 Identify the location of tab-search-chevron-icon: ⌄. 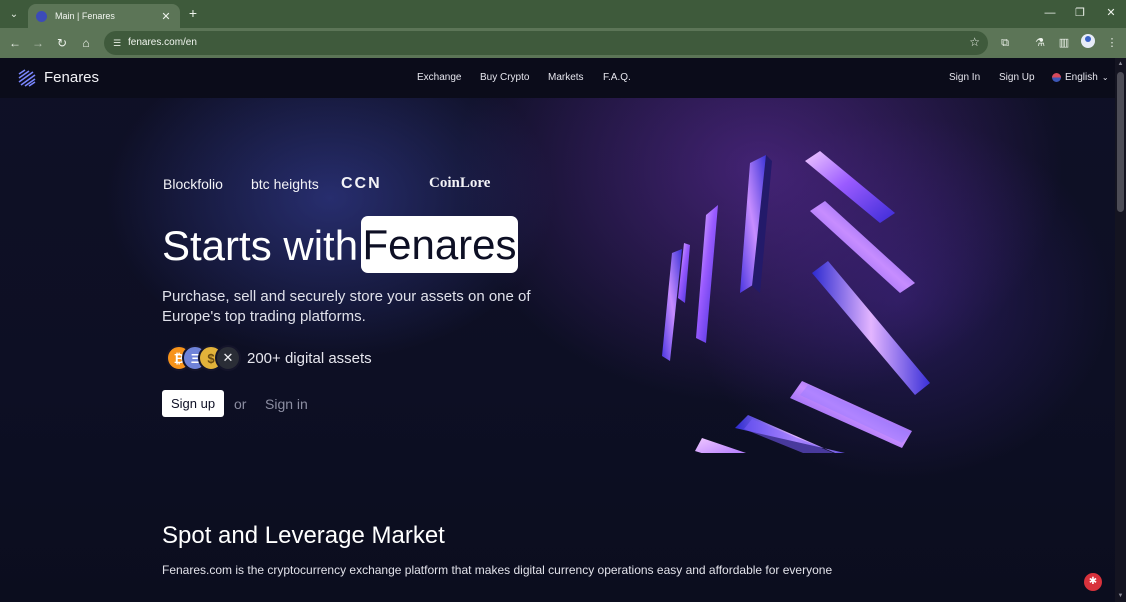
(14, 14).